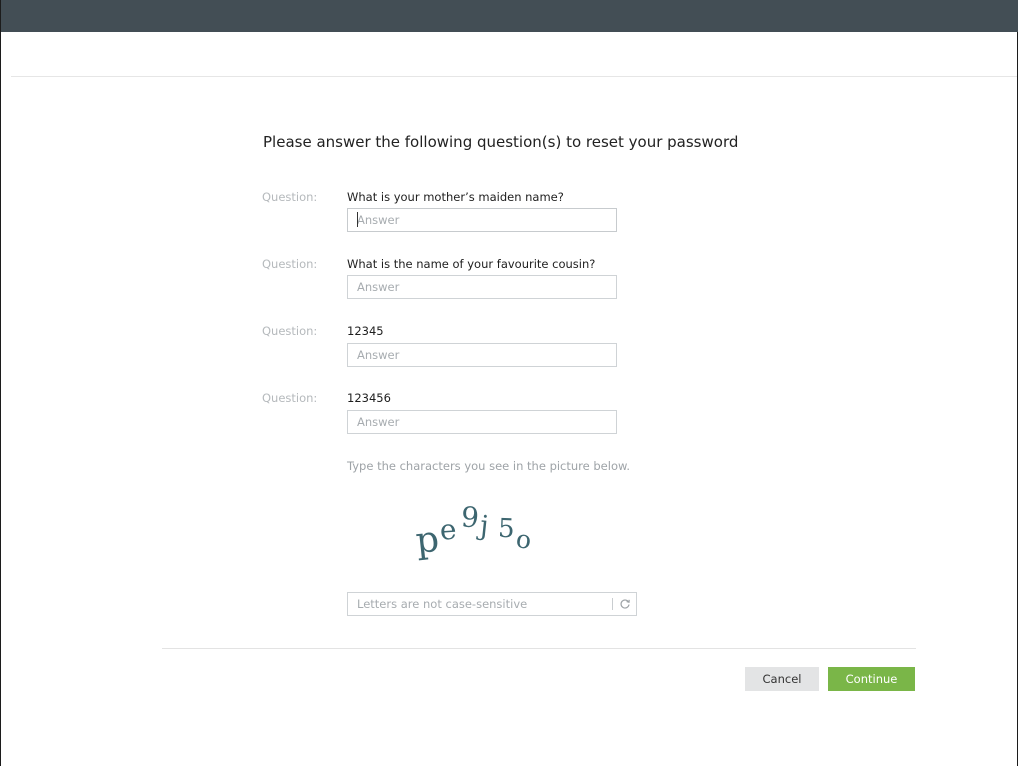  I want to click on question-1-text: What is your mother’s maiden name?, so click(455, 197).